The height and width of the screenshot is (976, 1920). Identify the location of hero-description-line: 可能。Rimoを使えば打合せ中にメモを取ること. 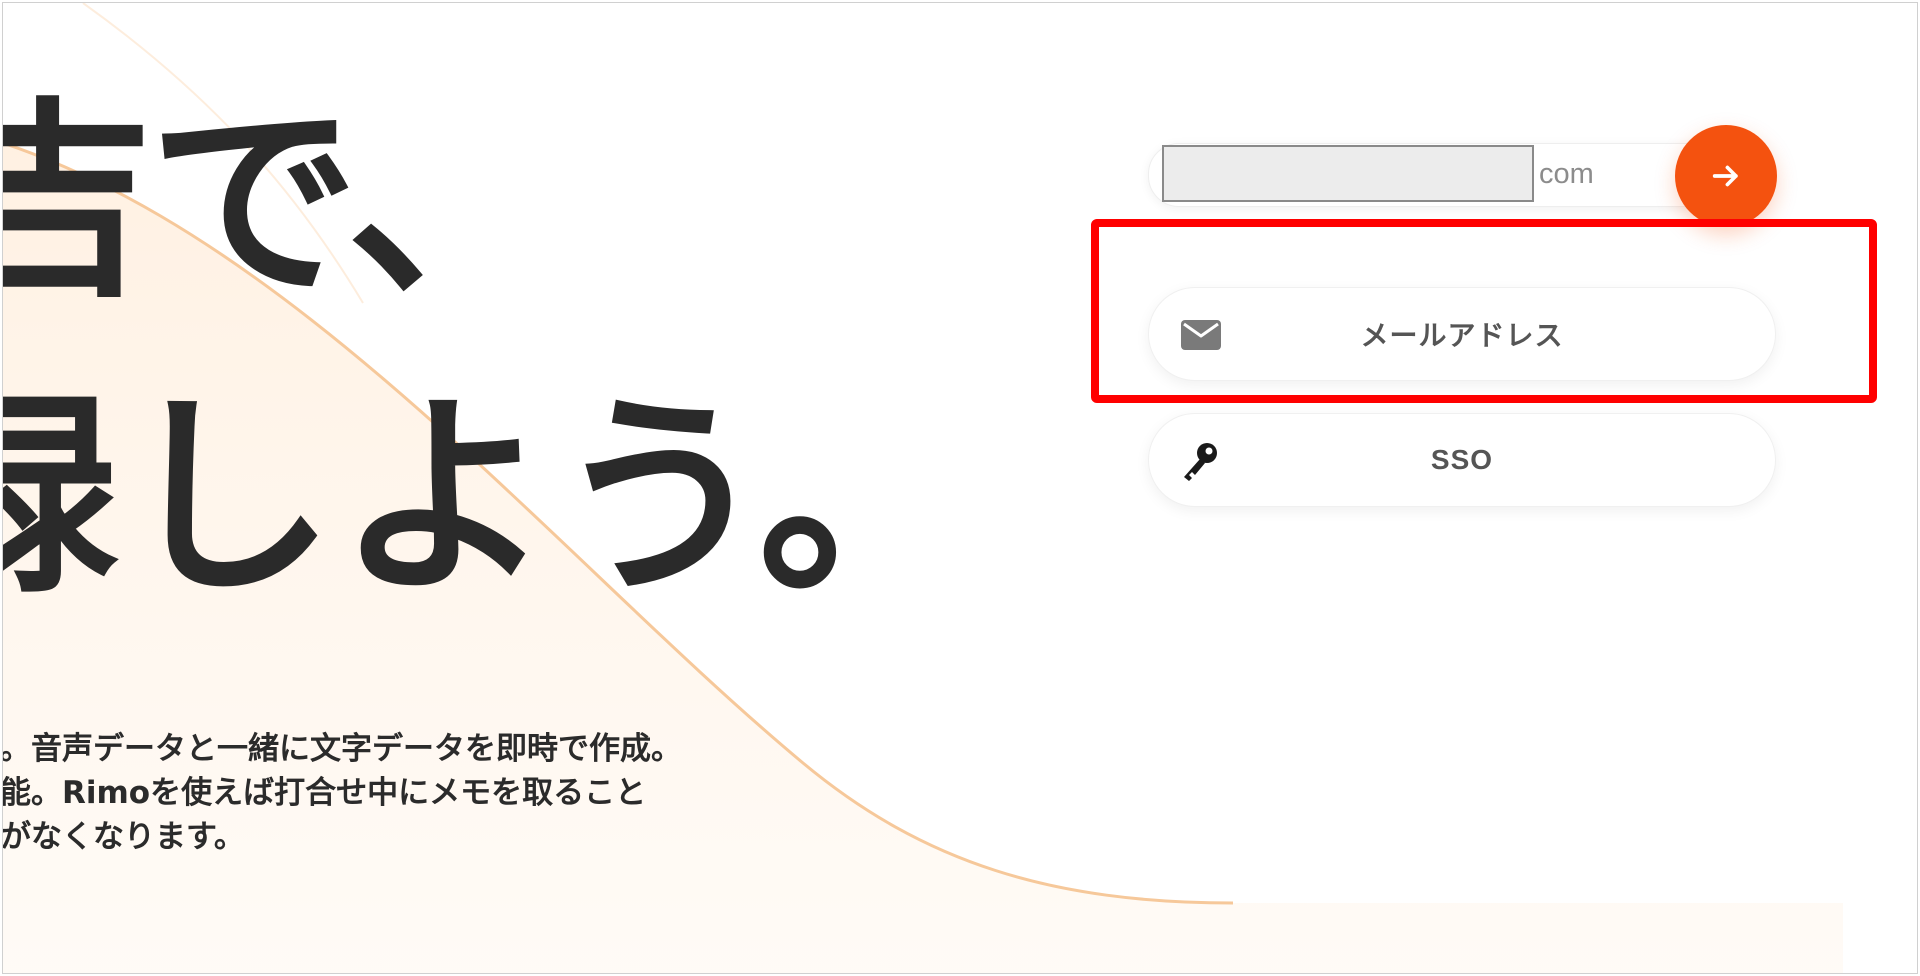
(324, 793).